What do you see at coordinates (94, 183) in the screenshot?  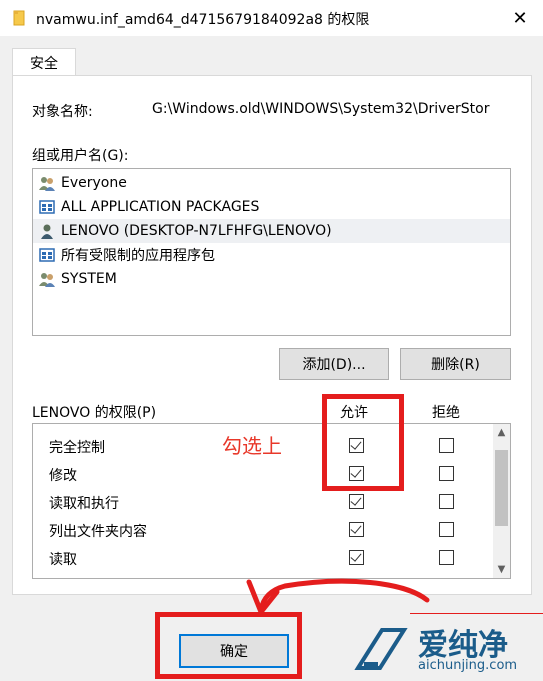 I see `list-item-label: Everyone` at bounding box center [94, 183].